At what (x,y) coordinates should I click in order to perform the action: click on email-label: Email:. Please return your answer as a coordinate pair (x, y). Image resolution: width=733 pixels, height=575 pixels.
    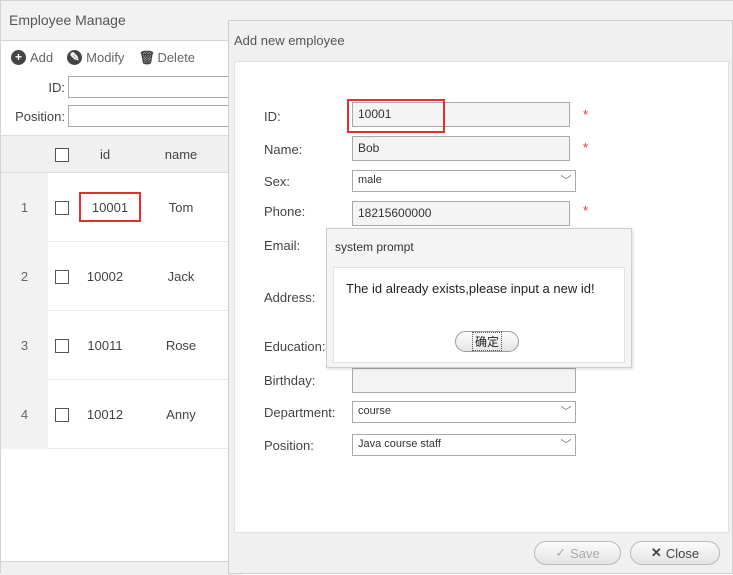
    Looking at the image, I should click on (282, 245).